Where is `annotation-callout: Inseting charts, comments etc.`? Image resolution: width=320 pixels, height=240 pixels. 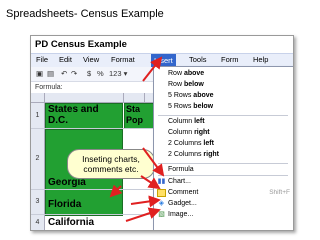
annotation-callout: Inseting charts, comments etc. is located at coordinates (111, 164).